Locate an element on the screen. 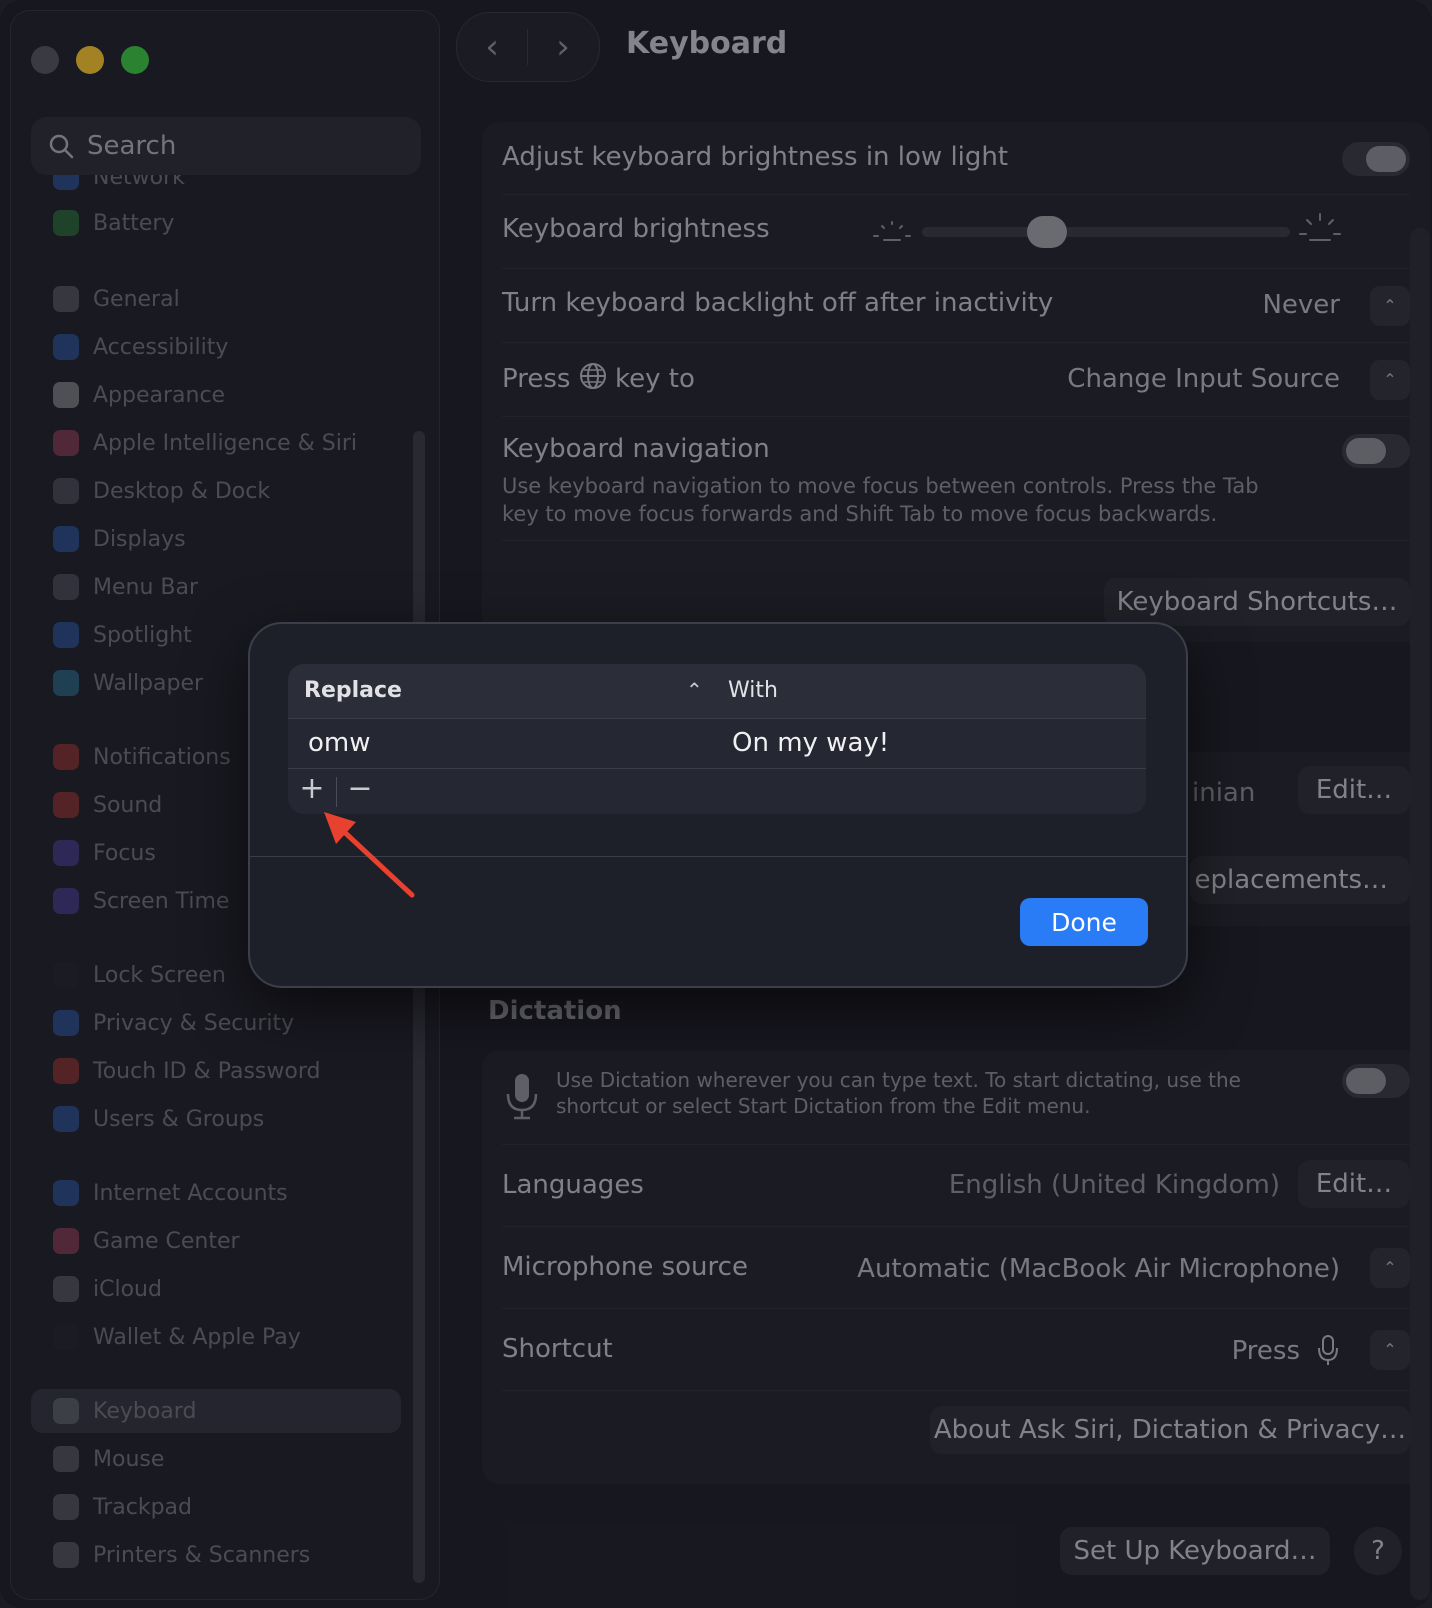 This screenshot has width=1432, height=1608. with-column-header: With is located at coordinates (753, 690).